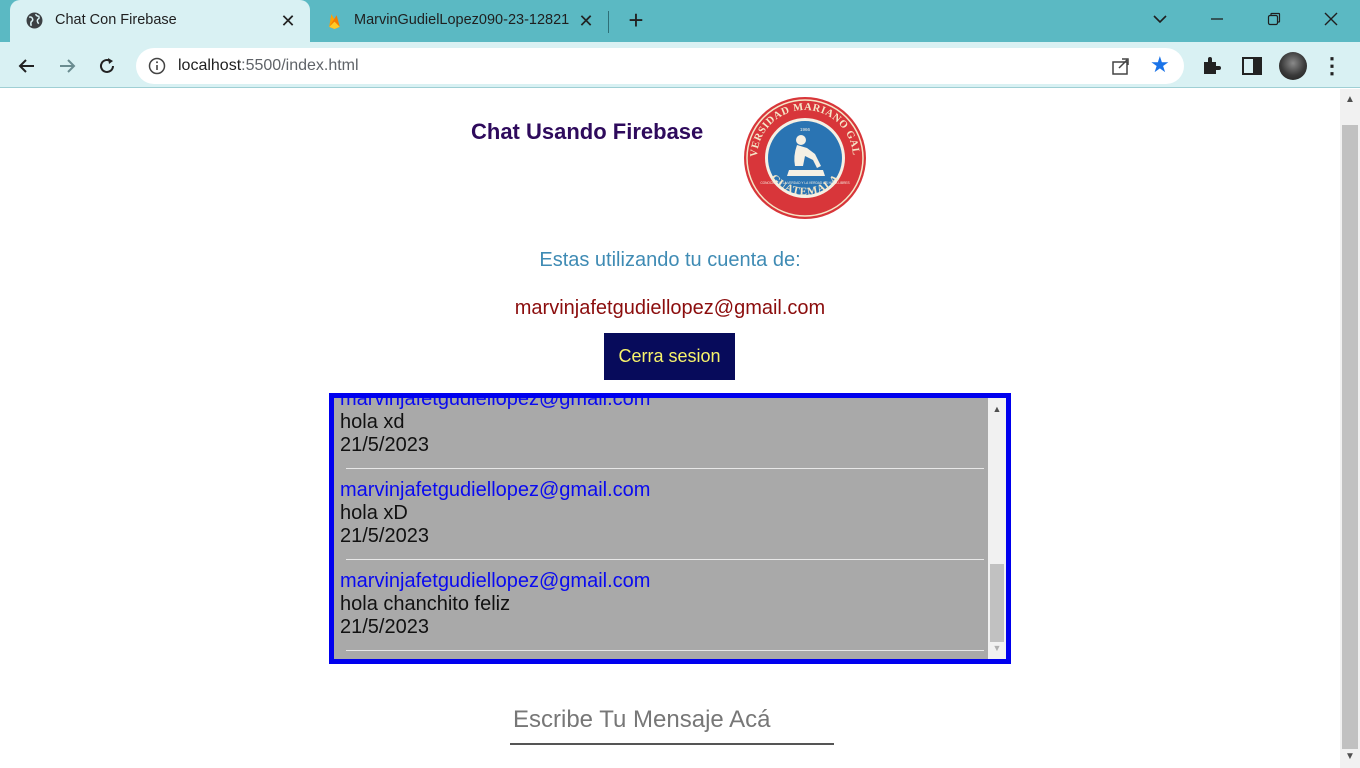  I want to click on profile-avatar, so click(1293, 66).